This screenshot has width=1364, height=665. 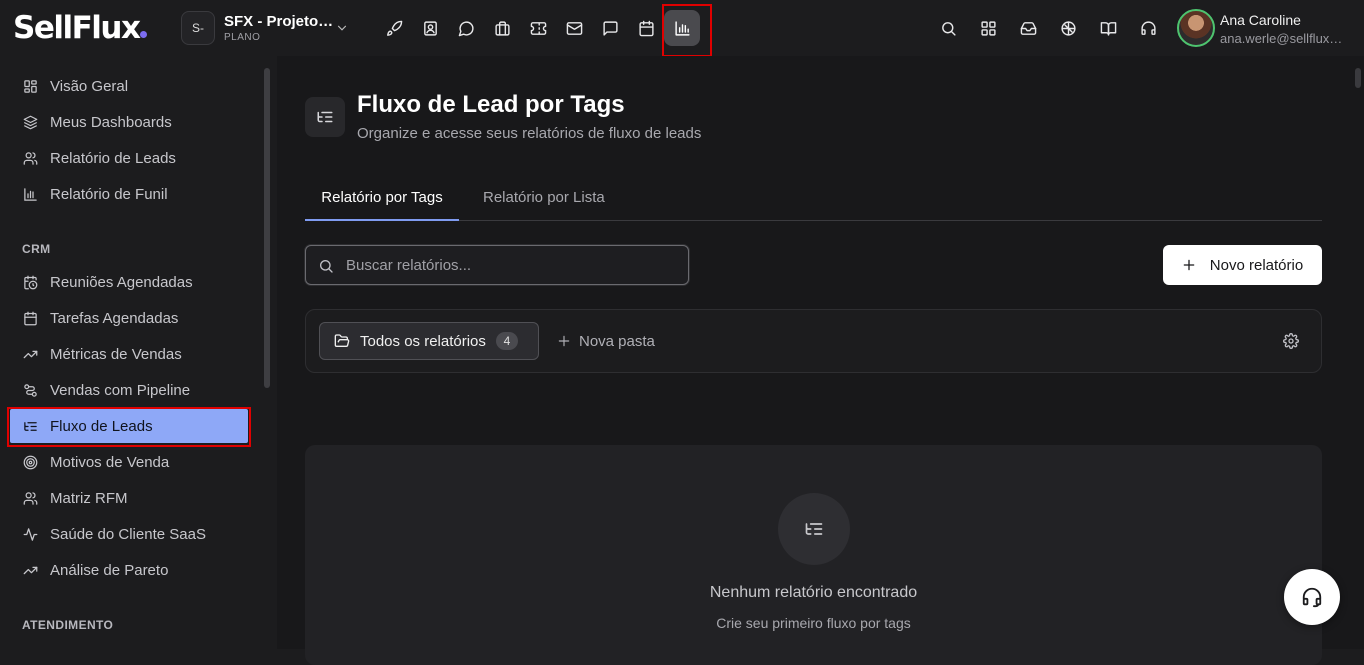 I want to click on sellflux-logo: SellFlux, so click(x=80, y=28).